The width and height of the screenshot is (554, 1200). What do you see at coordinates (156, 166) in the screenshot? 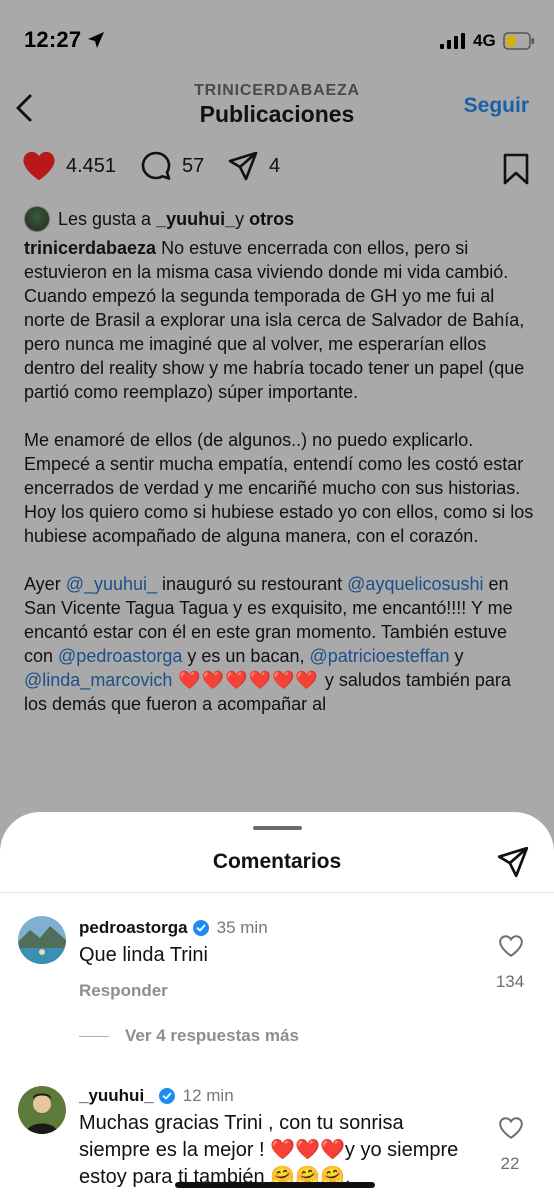
I see `comment-bubble-icon` at bounding box center [156, 166].